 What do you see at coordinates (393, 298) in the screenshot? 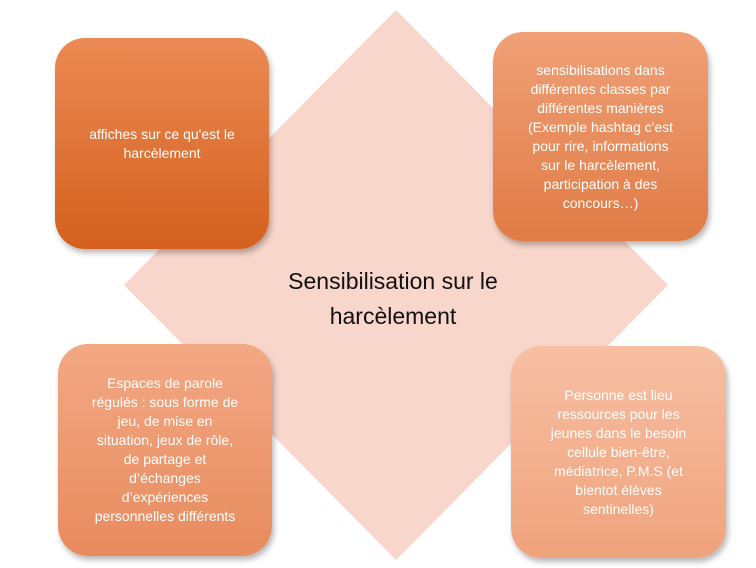
I see `center-title: Sensibilisation sur le harcèlement` at bounding box center [393, 298].